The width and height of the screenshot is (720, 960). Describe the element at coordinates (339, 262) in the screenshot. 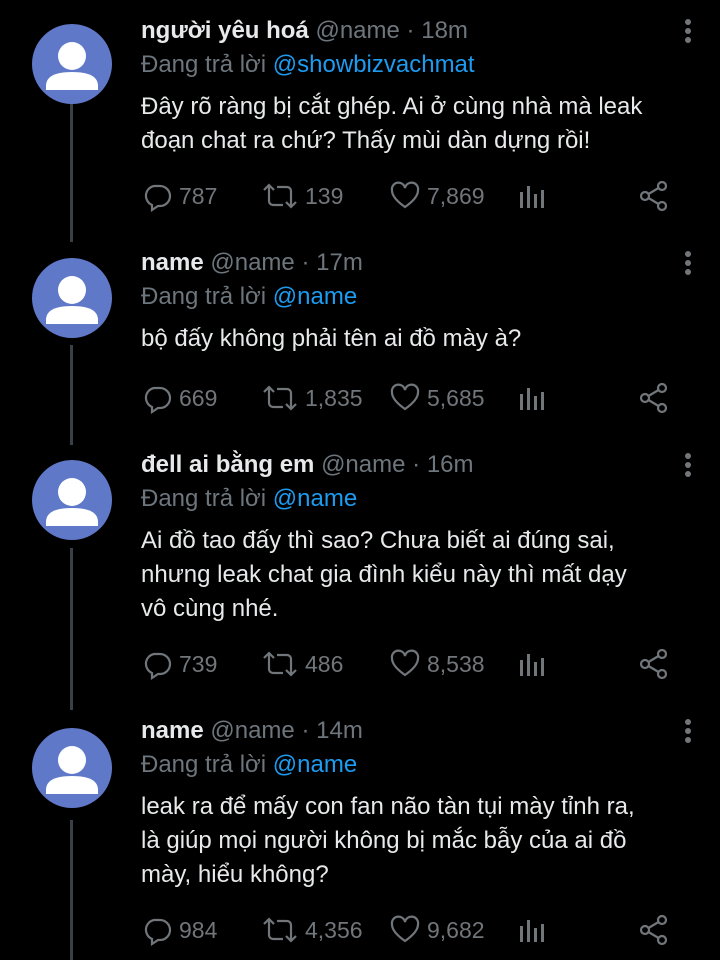

I see `timestamp: 17m` at that location.